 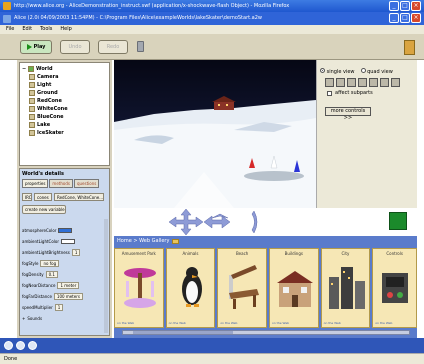 I want to click on expand-icon: +, so click(x=23, y=318).